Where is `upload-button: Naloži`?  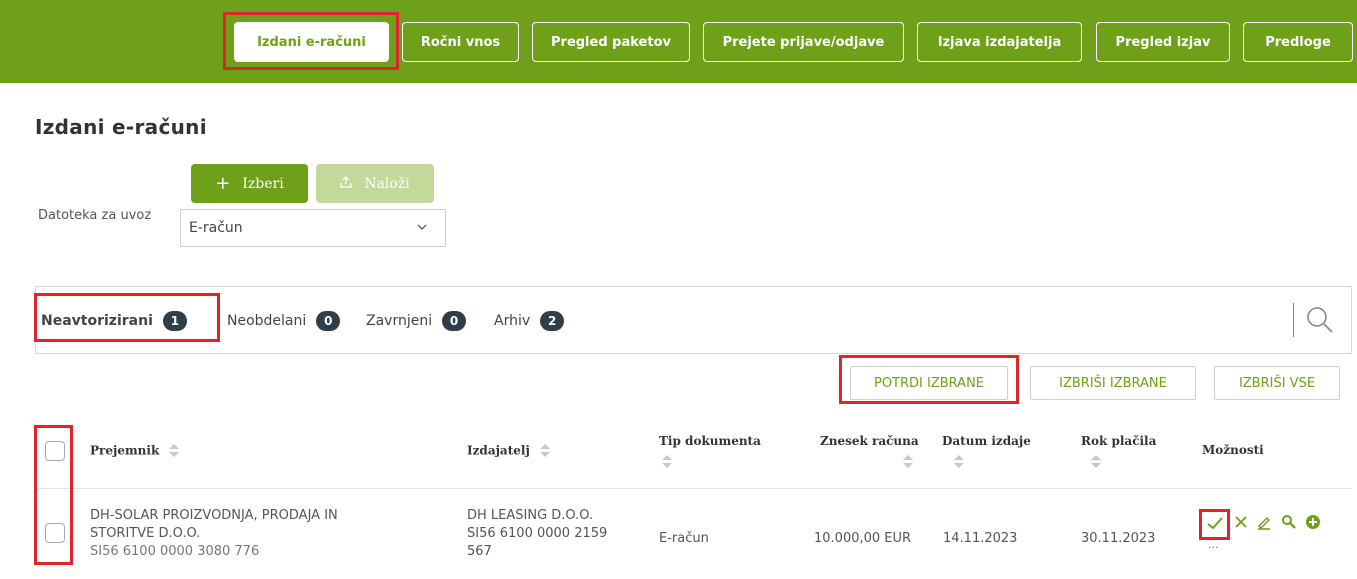 upload-button: Naloži is located at coordinates (375, 183).